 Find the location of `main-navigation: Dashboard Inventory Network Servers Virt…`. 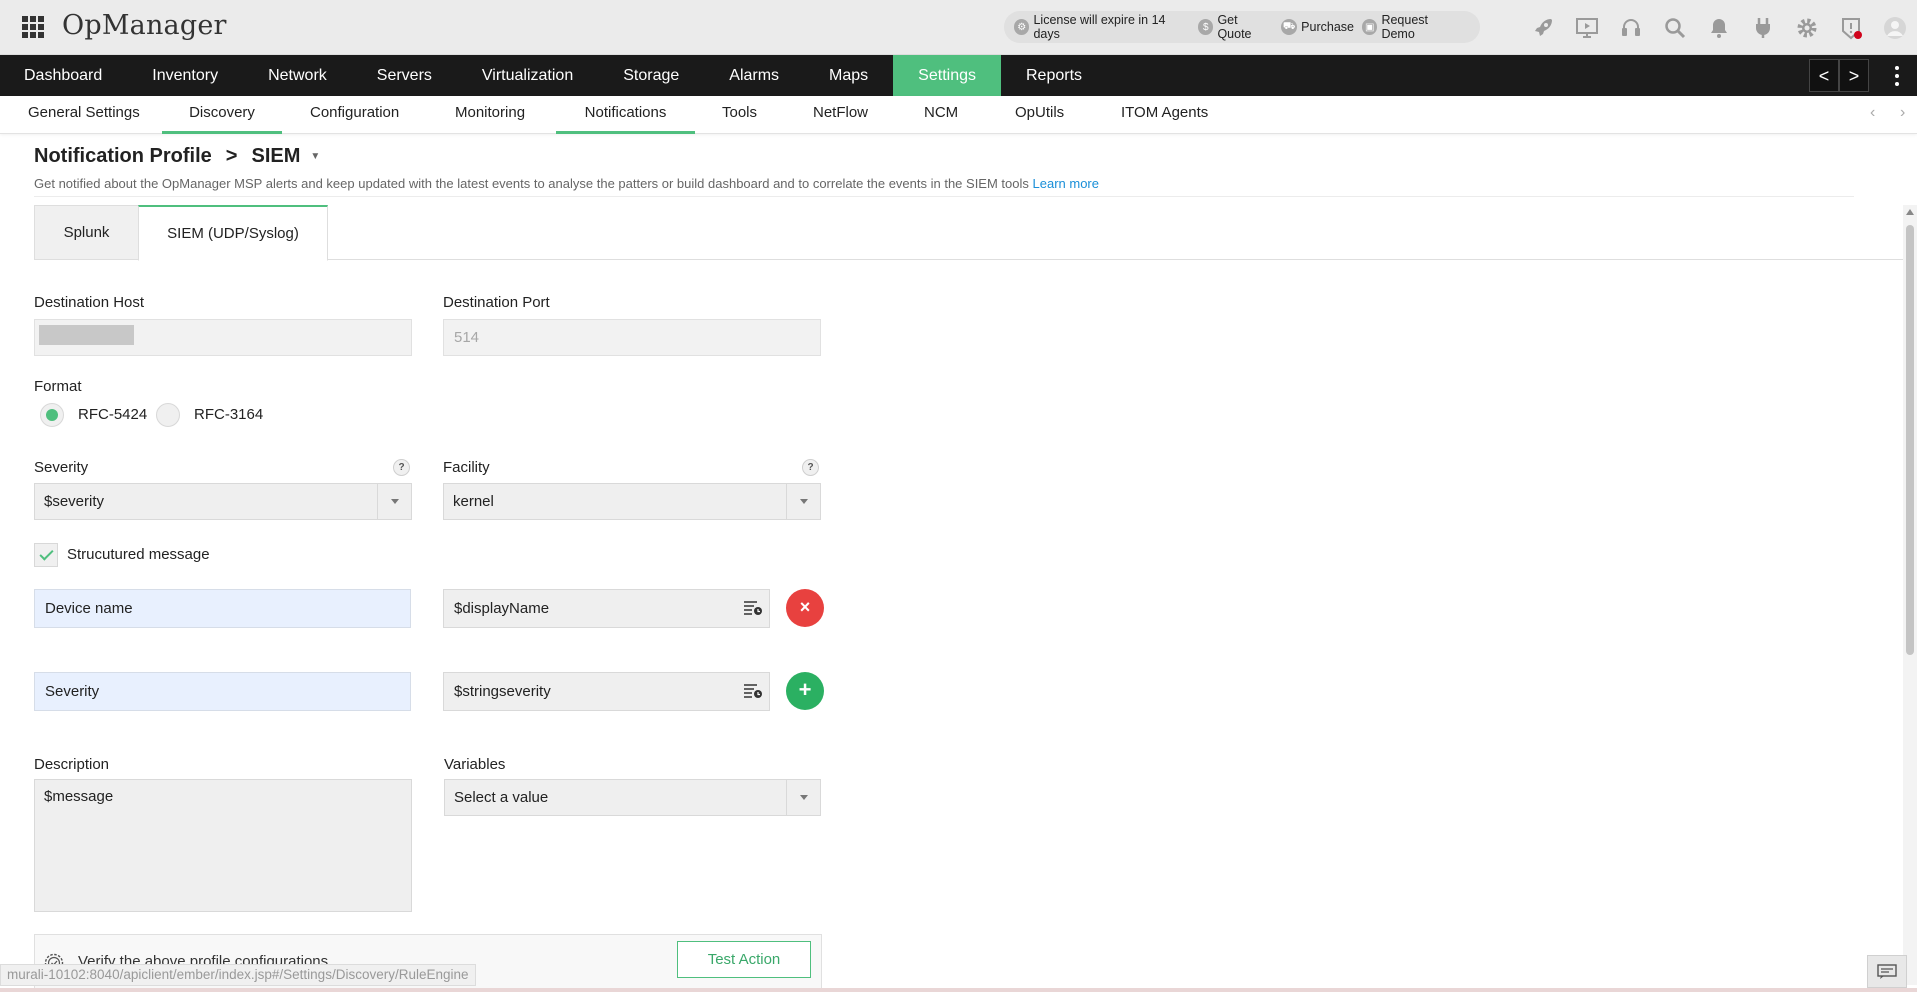

main-navigation: Dashboard Inventory Network Servers Virt… is located at coordinates (958, 75).